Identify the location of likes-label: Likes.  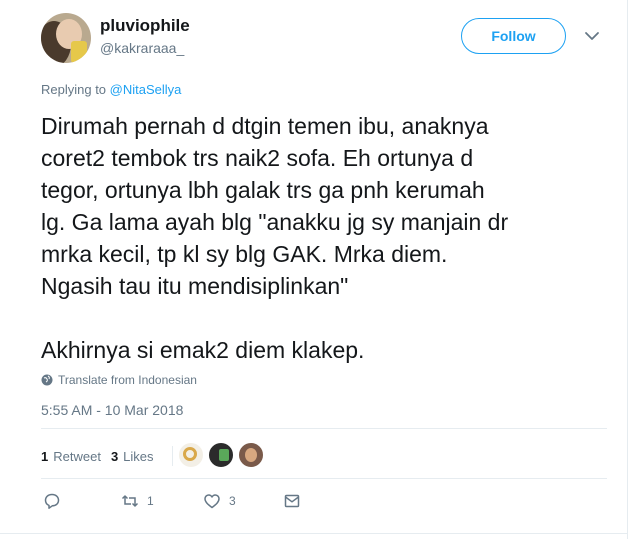
(138, 456).